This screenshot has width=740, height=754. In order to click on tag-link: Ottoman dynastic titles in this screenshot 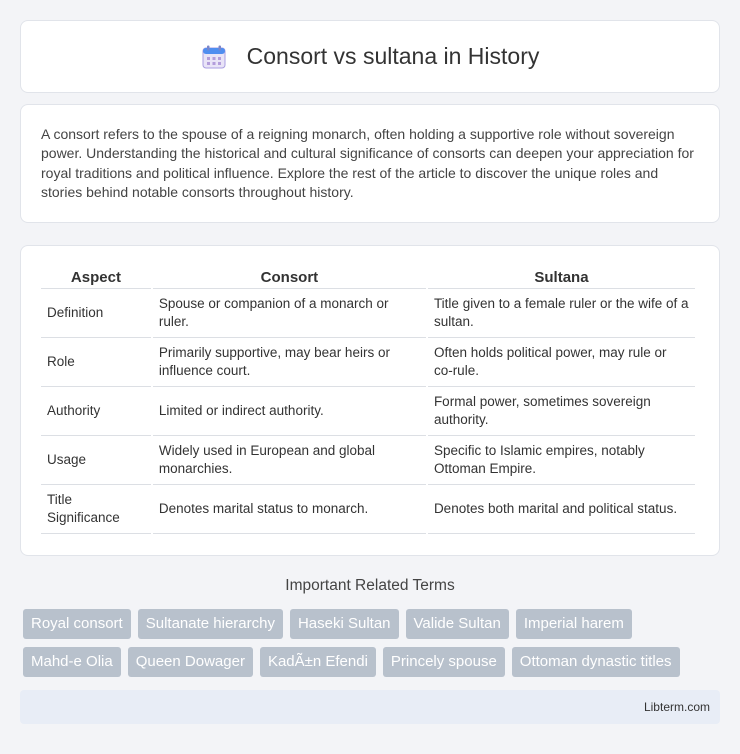, I will do `click(595, 662)`.